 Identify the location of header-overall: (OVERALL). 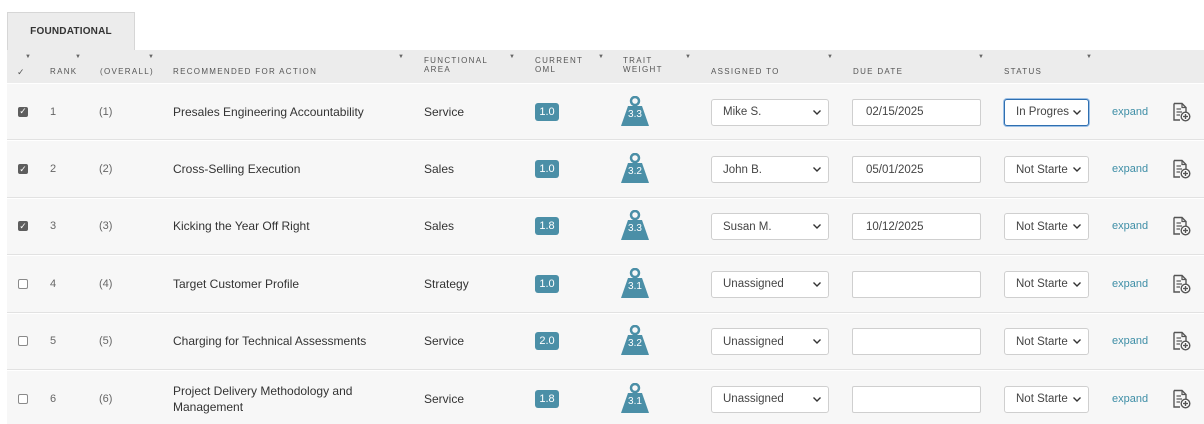
(127, 71).